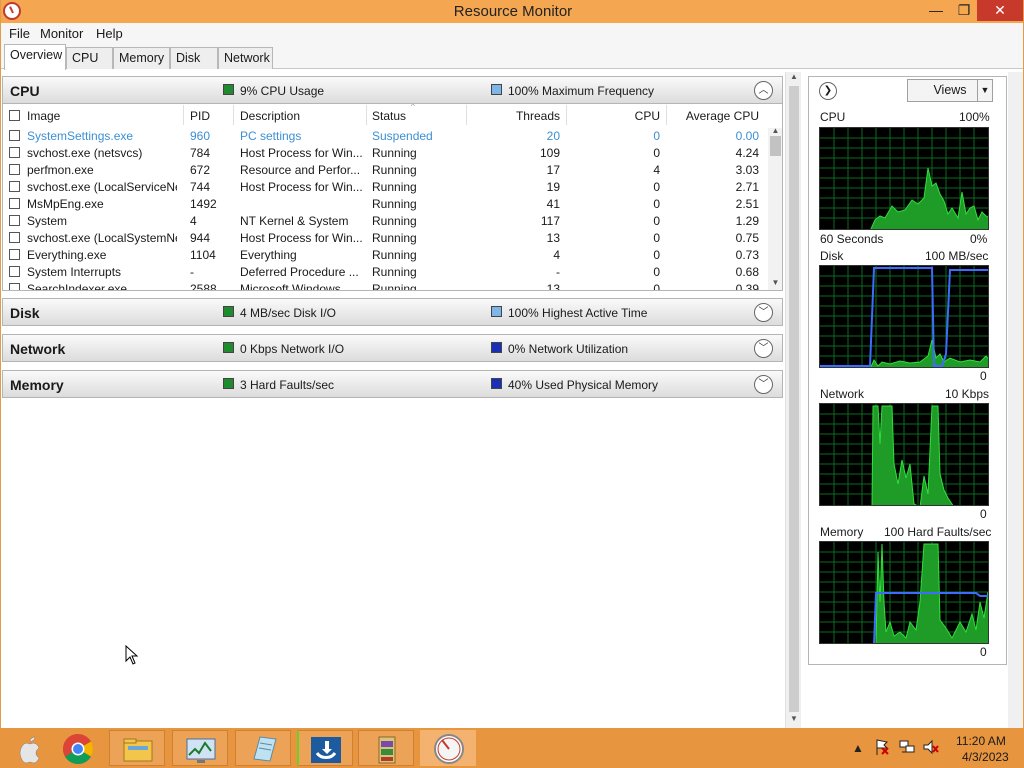 This screenshot has width=1024, height=768. Describe the element at coordinates (325, 748) in the screenshot. I see `install-icon` at that location.